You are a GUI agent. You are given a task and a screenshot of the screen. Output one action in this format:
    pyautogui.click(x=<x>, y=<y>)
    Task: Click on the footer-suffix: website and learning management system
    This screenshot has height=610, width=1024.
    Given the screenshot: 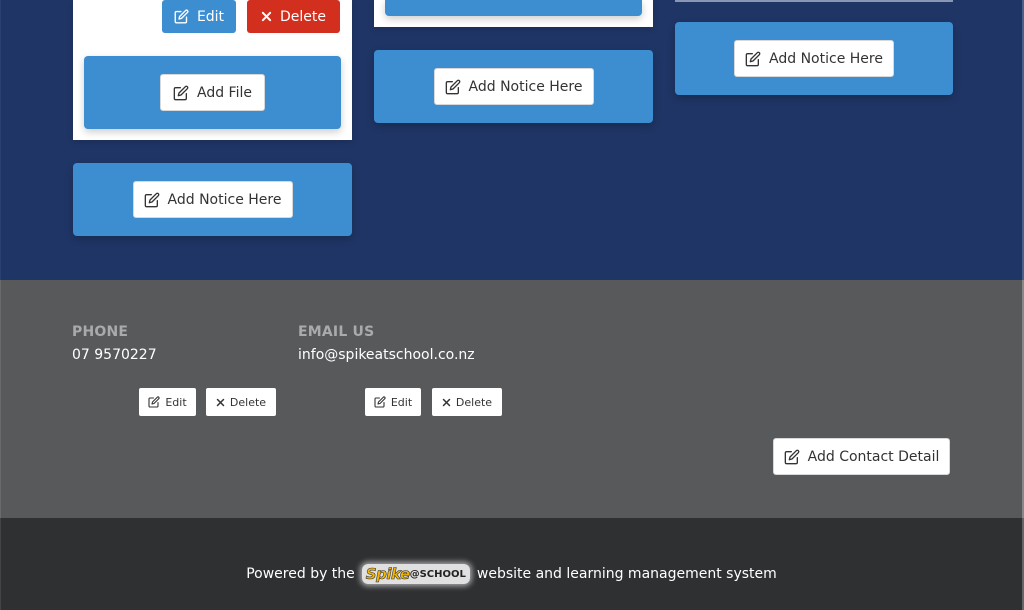 What is the action you would take?
    pyautogui.click(x=626, y=574)
    